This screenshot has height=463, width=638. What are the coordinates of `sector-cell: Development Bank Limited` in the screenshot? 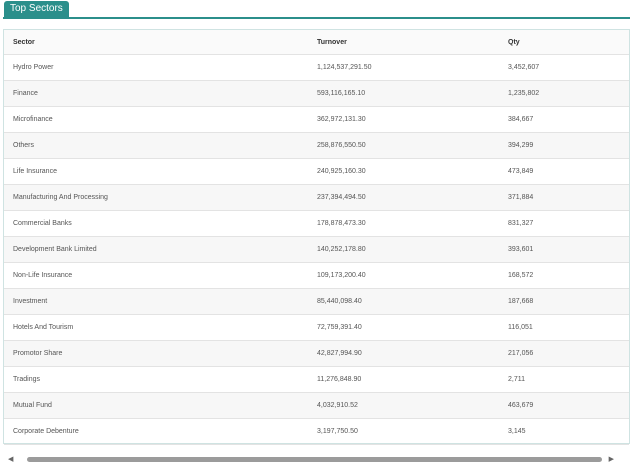 It's located at (156, 249).